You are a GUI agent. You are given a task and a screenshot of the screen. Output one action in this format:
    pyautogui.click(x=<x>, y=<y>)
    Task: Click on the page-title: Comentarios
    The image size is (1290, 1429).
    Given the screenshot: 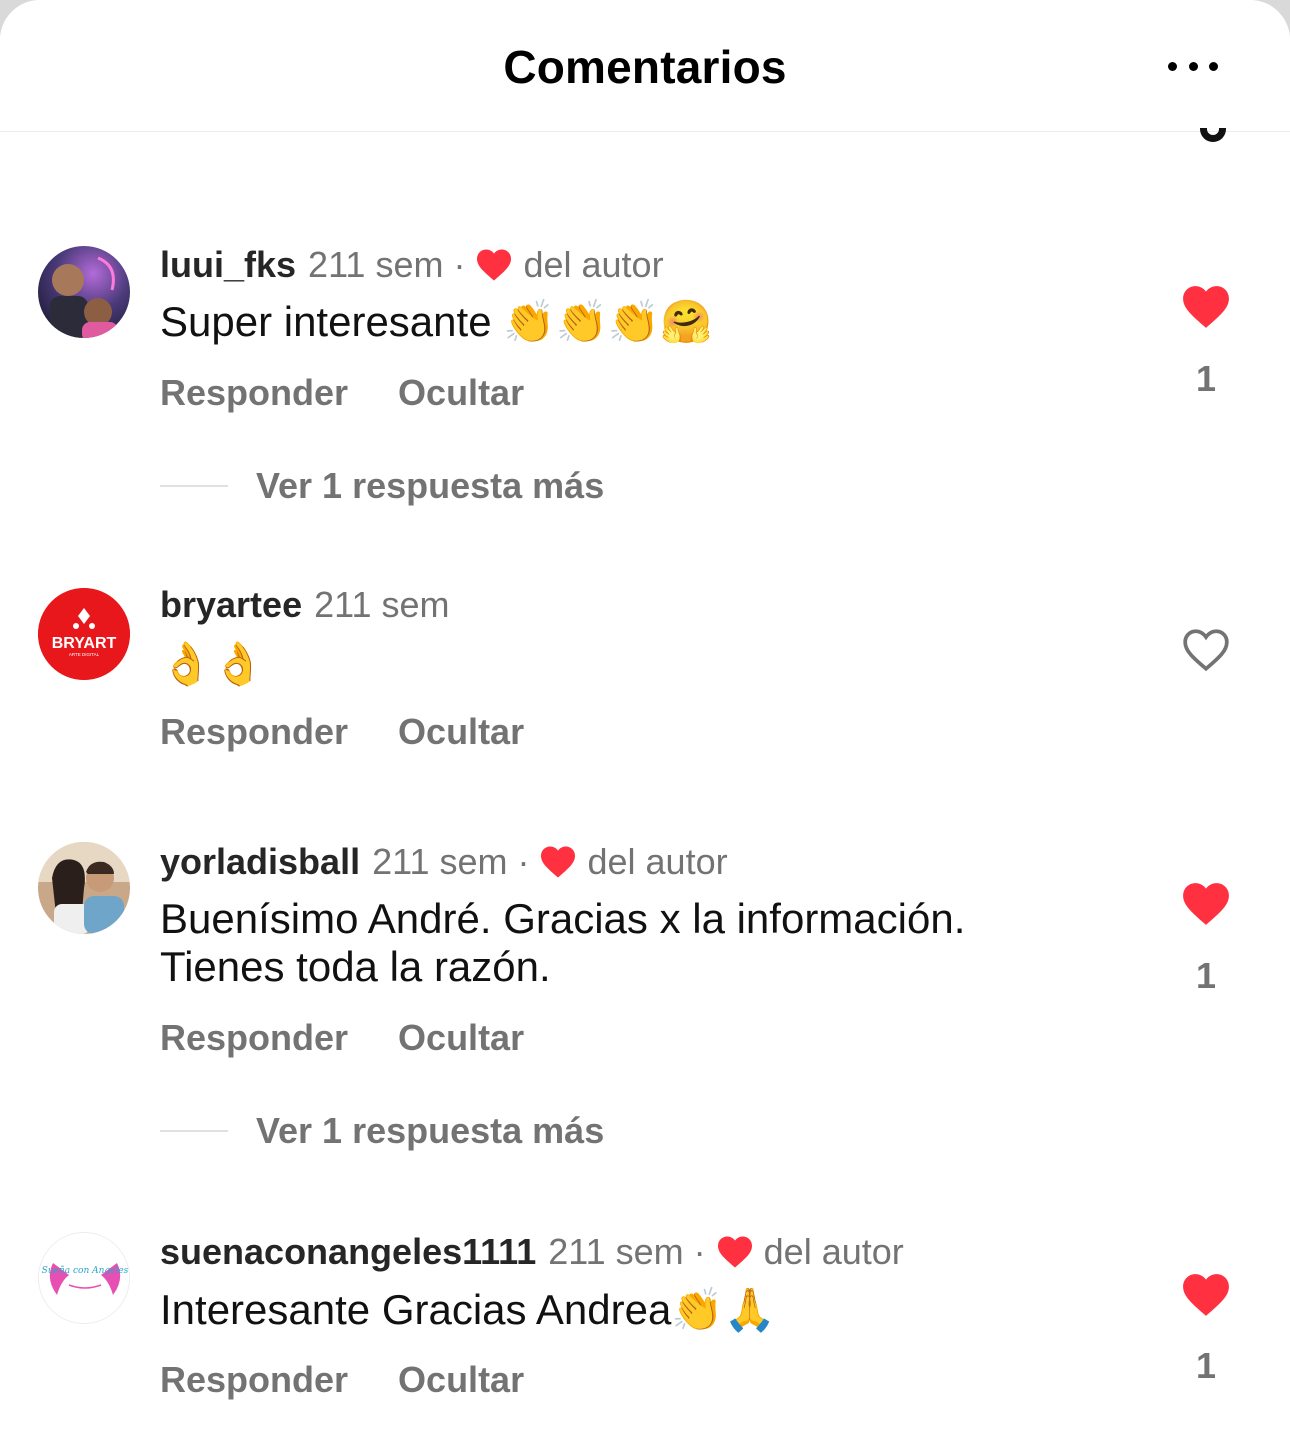 What is the action you would take?
    pyautogui.click(x=645, y=67)
    